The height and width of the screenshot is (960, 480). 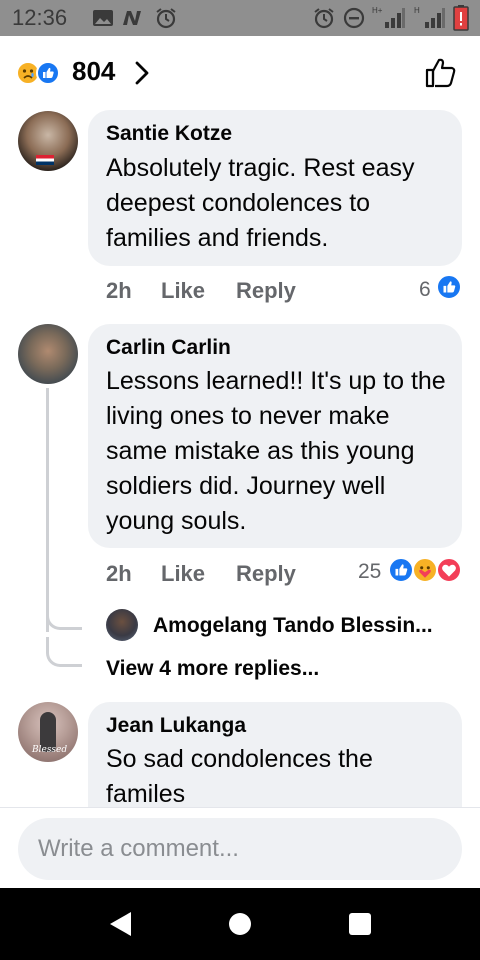 I want to click on battery-low-icon, so click(x=461, y=18).